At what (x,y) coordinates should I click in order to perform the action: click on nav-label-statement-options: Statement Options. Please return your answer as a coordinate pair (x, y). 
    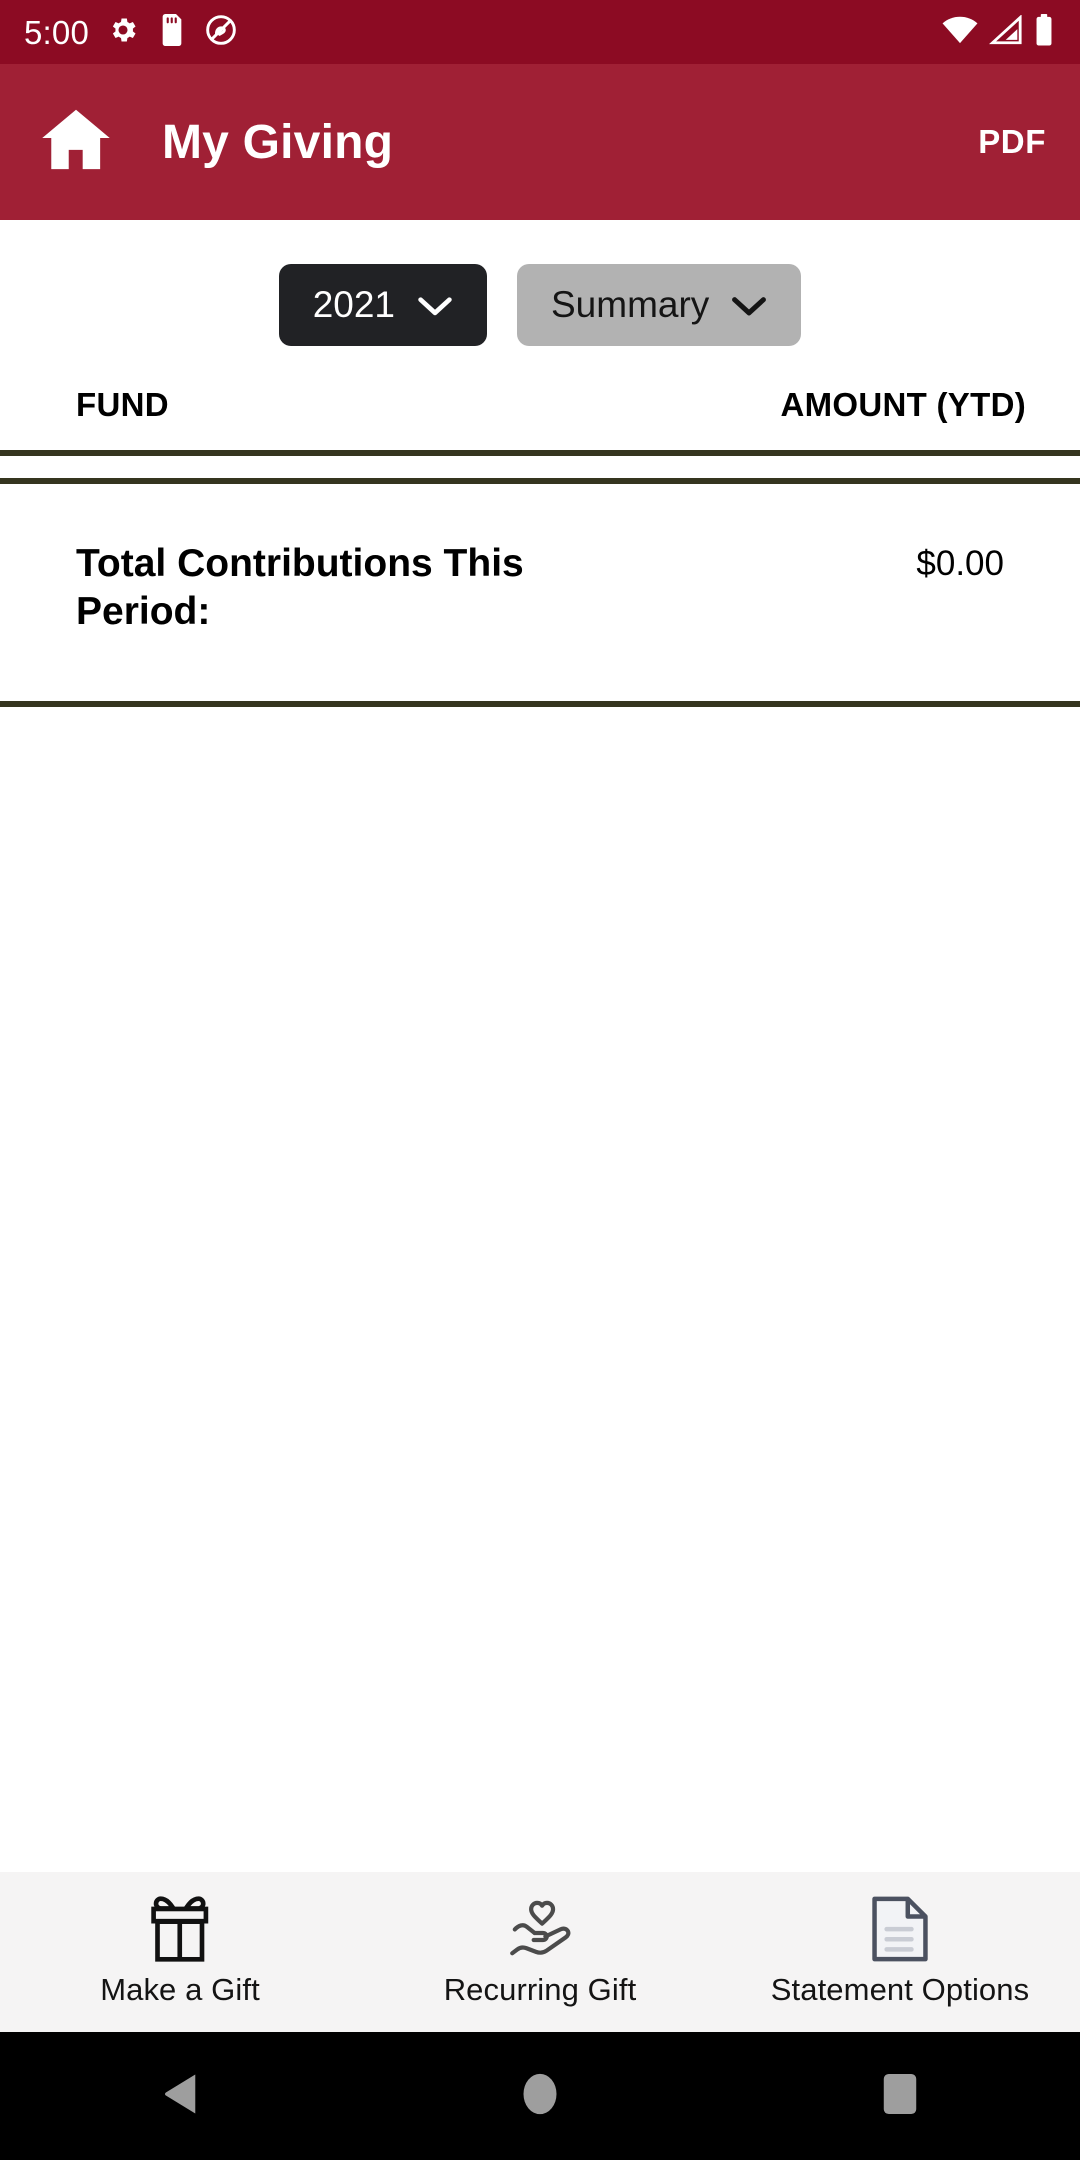
    Looking at the image, I should click on (900, 1989).